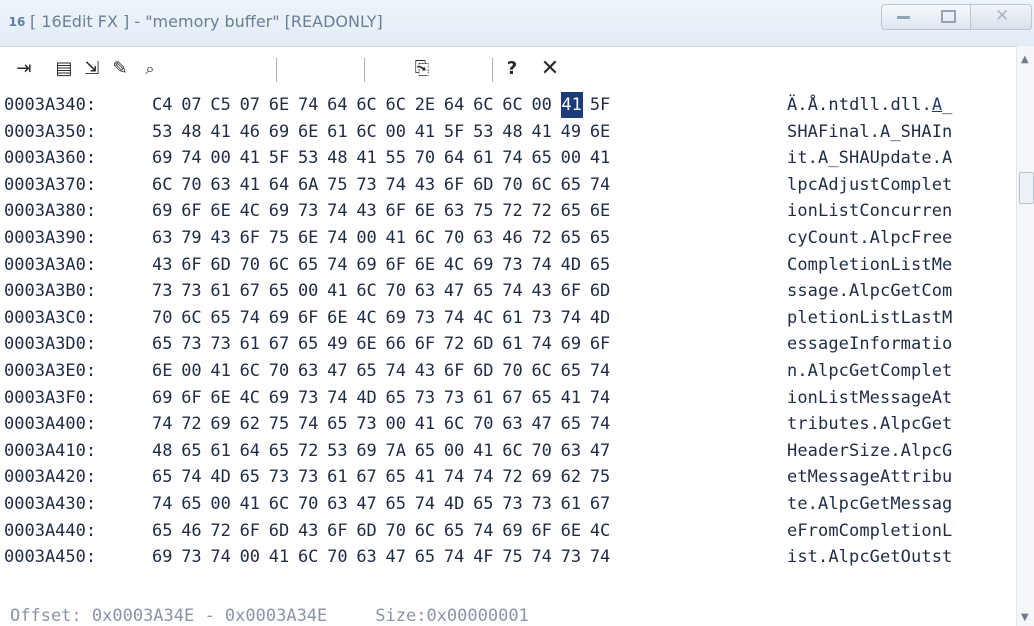 Image resolution: width=1034 pixels, height=626 pixels. What do you see at coordinates (869, 132) in the screenshot?
I see `ascii-text: SHAFinal.A_SHAIn` at bounding box center [869, 132].